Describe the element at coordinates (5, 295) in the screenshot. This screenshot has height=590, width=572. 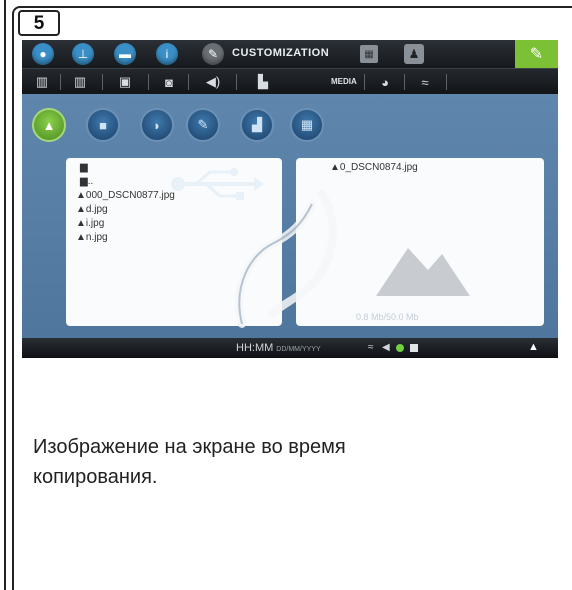
I see `left-margin-line` at that location.